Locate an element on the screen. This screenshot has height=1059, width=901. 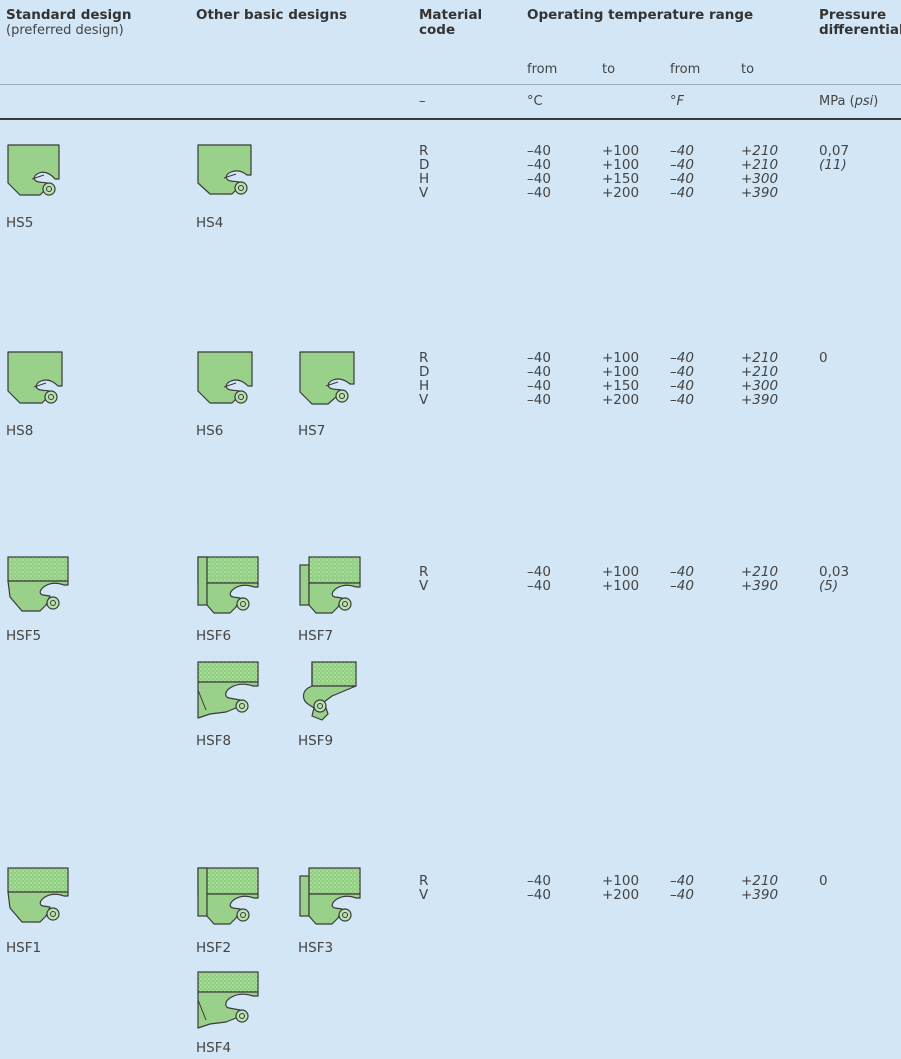
header-other-designs: Other basic designs is located at coordinates (271, 15).